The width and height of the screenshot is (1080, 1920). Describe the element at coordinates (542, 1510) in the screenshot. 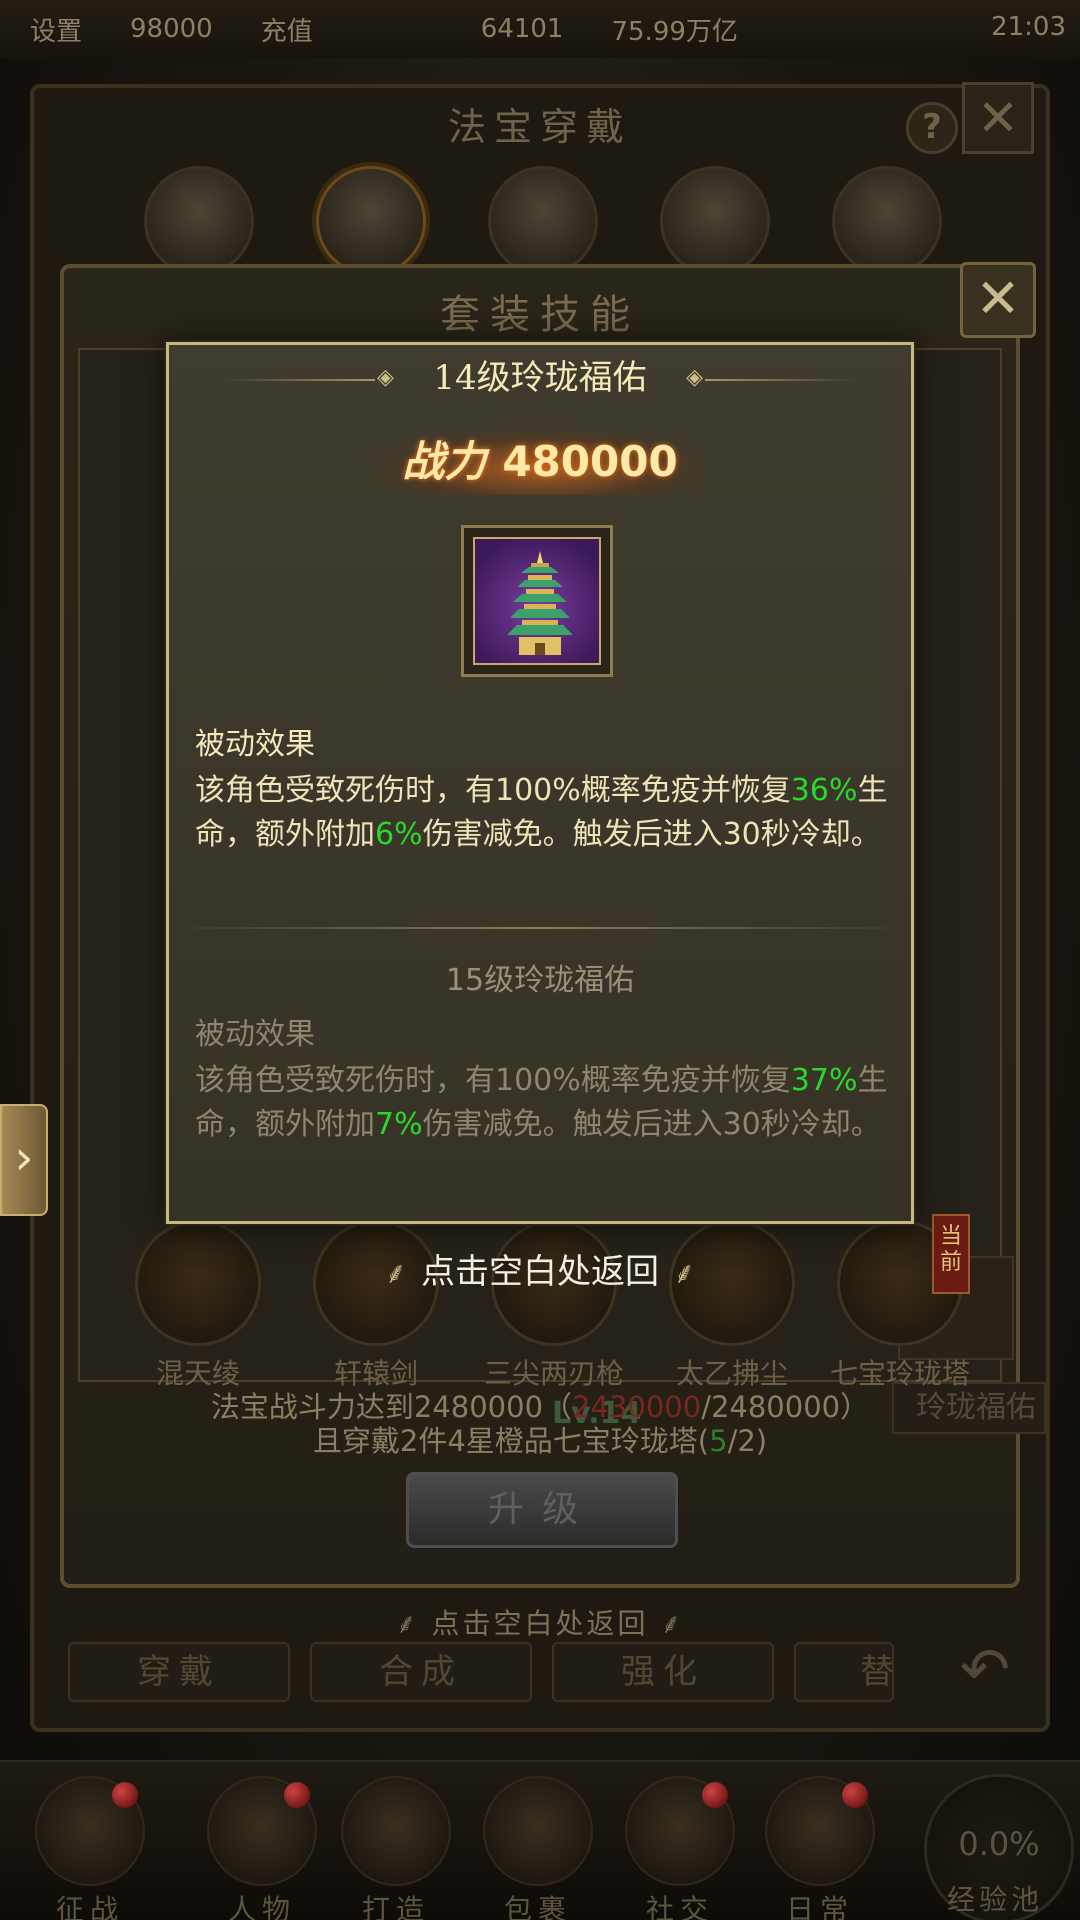

I see `upgrade-button: 升级` at that location.